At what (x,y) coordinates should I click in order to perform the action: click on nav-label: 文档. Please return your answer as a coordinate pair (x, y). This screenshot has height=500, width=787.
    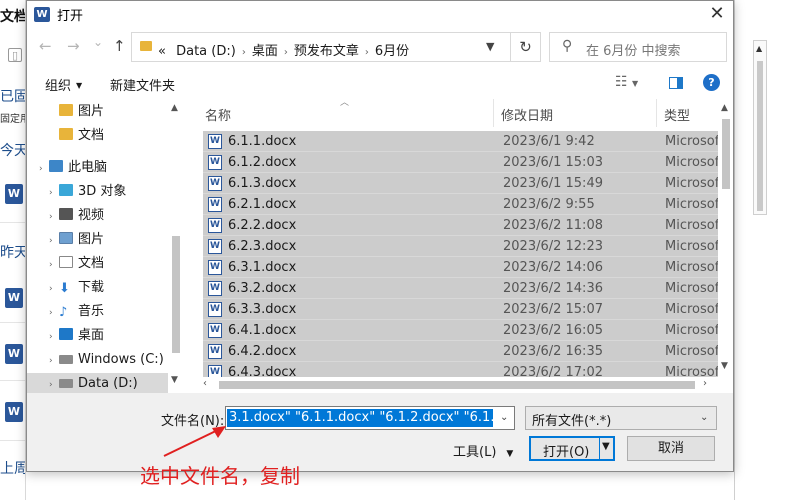
    Looking at the image, I should click on (91, 135).